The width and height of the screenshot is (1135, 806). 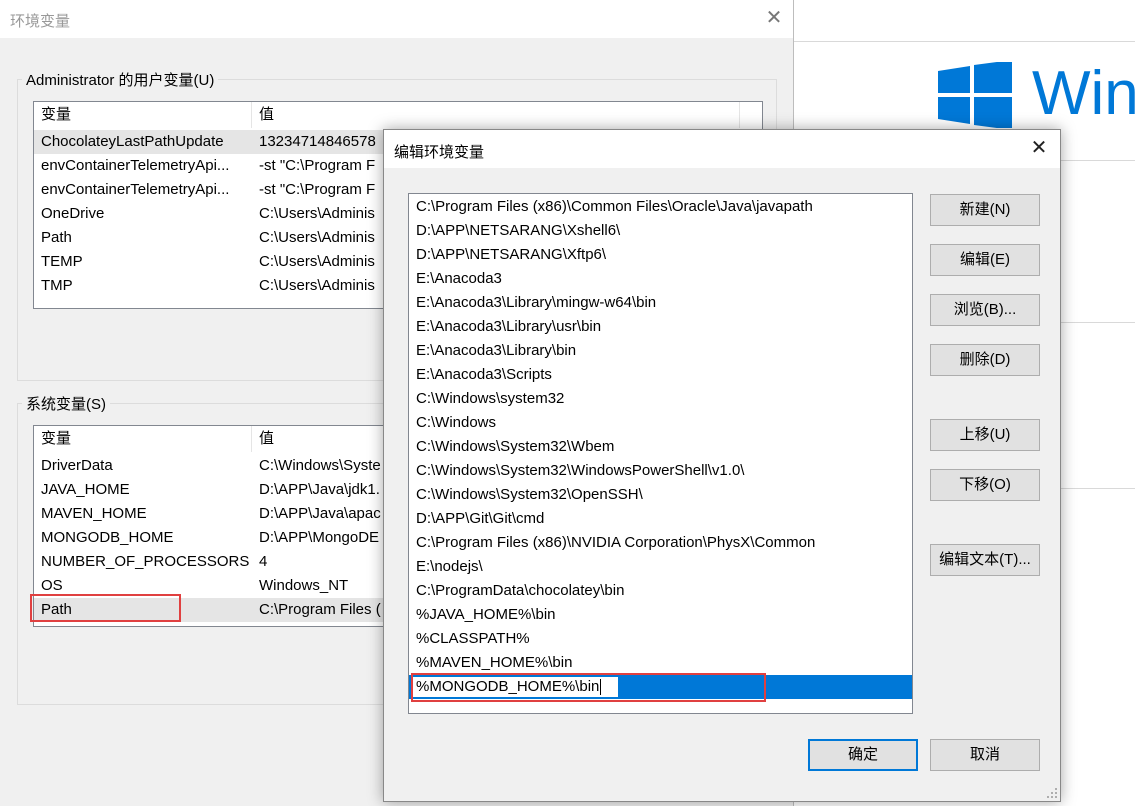 I want to click on path-entry: %CLASSPATH%, so click(x=660, y=639).